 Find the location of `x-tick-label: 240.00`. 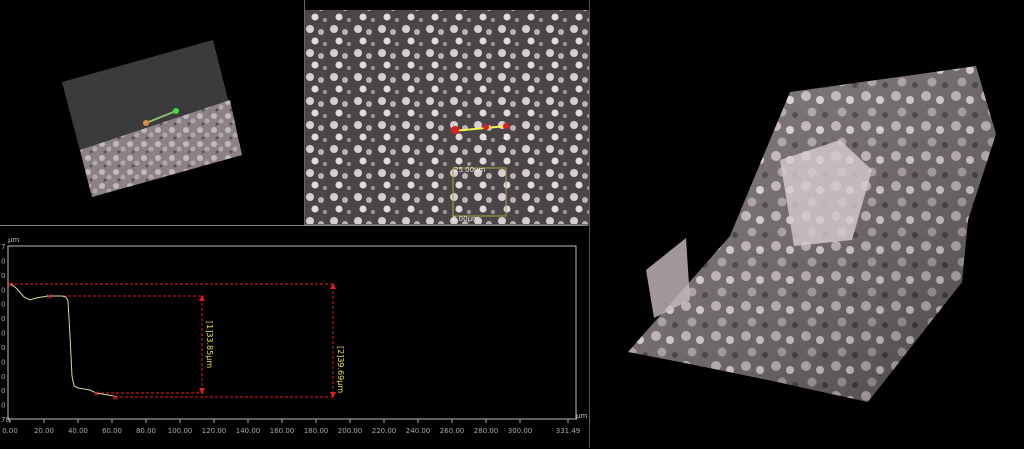

x-tick-label: 240.00 is located at coordinates (418, 431).